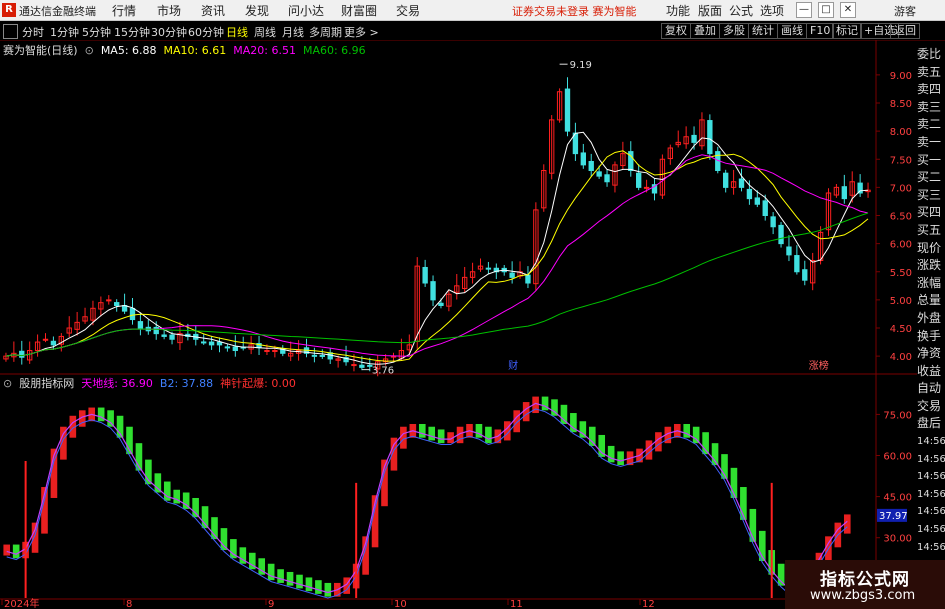 This screenshot has width=945, height=609. Describe the element at coordinates (306, 10) in the screenshot. I see `menu-wenxiaoda: 问小达` at that location.